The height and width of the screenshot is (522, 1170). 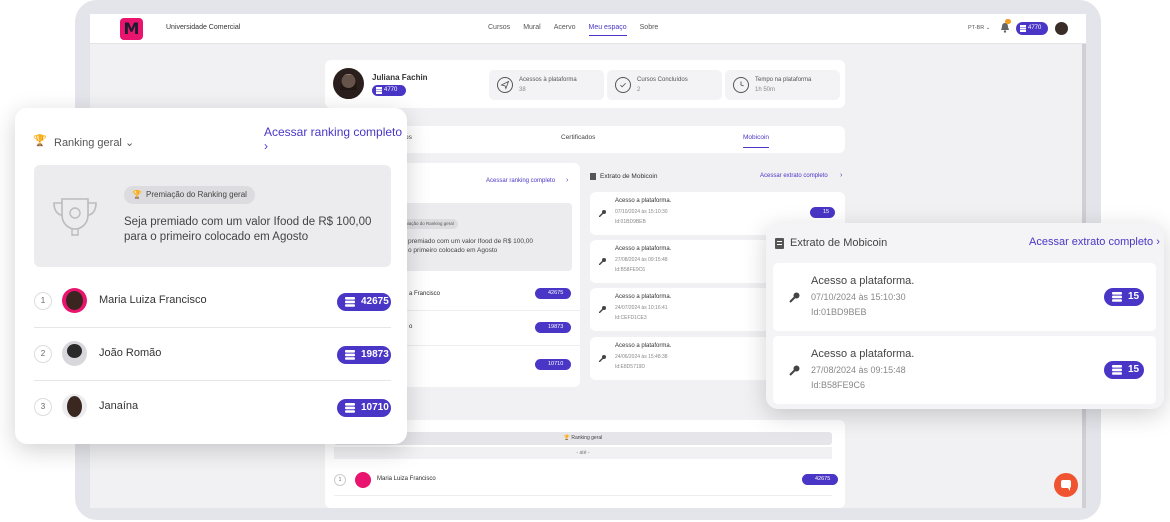 What do you see at coordinates (586, 484) in the screenshot?
I see `bottom-rank-row: 1 Maria Luiza Francisco 42675` at bounding box center [586, 484].